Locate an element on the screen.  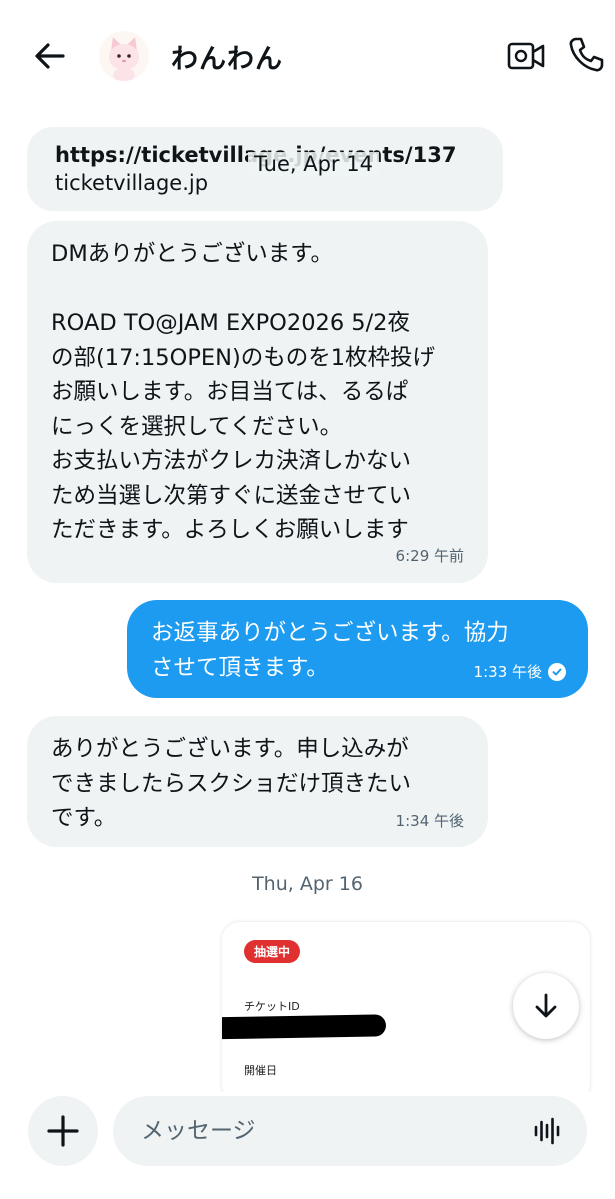
message-input is located at coordinates (350, 1131).